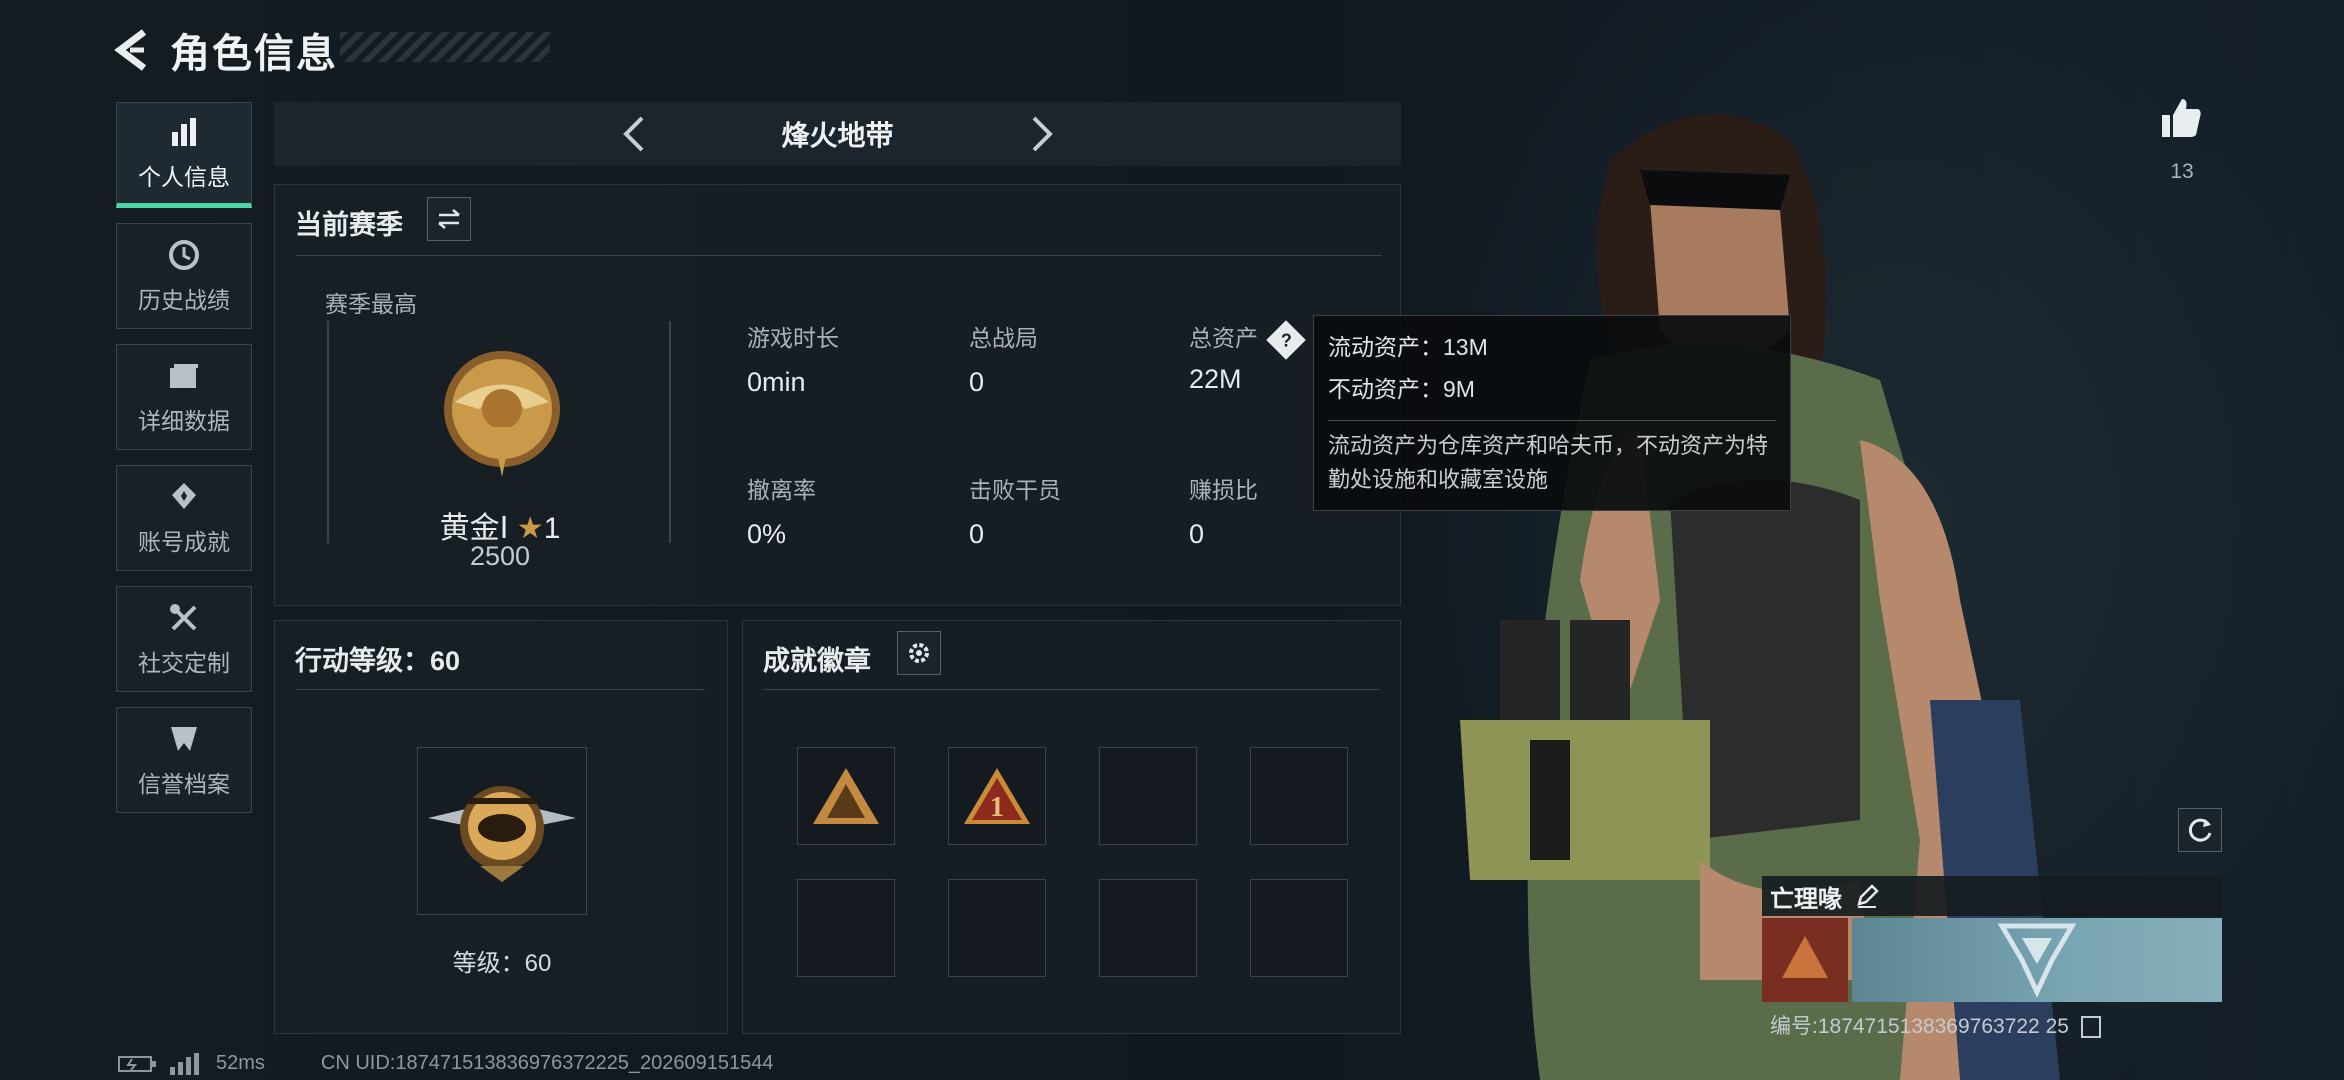  I want to click on level-emblem-frame, so click(502, 831).